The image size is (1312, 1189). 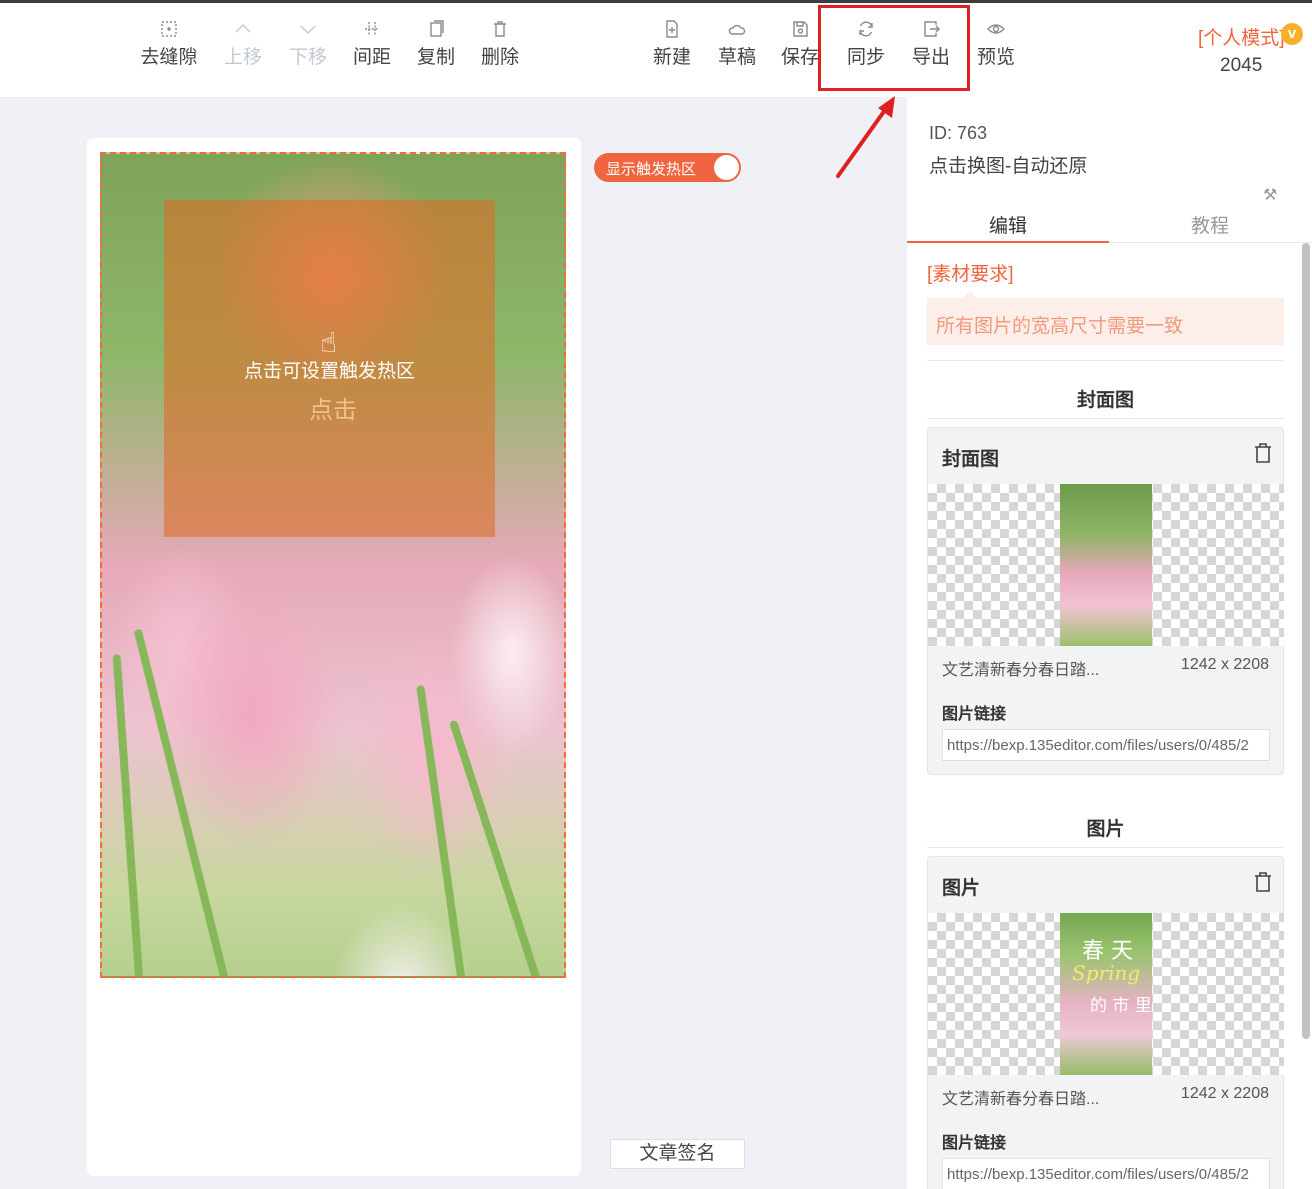 What do you see at coordinates (371, 57) in the screenshot?
I see `spacing-label: 间距` at bounding box center [371, 57].